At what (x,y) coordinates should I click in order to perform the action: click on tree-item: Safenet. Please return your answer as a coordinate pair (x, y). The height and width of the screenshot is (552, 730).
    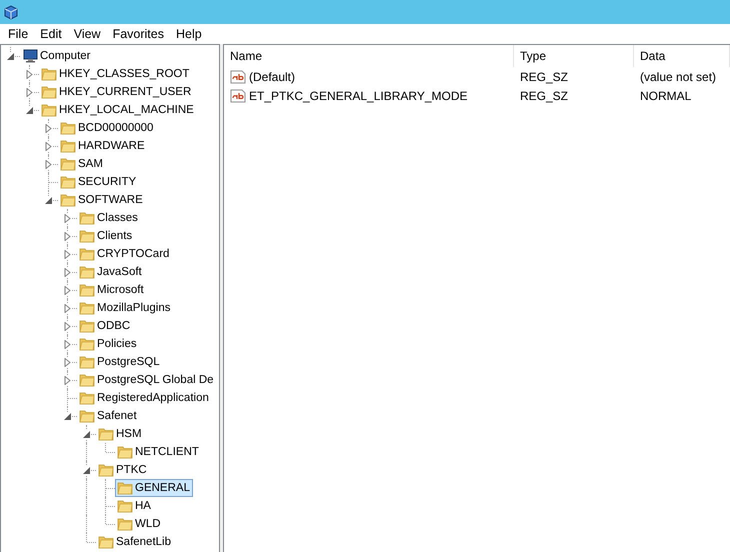
    Looking at the image, I should click on (108, 416).